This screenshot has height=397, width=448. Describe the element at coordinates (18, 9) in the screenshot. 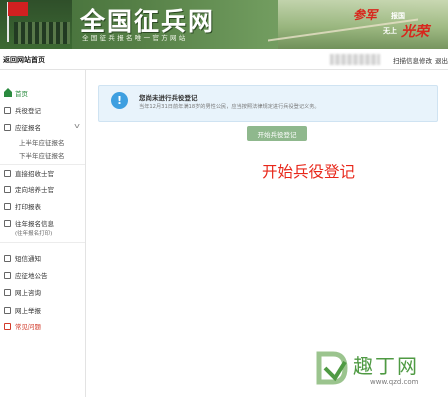

I see `flag-icon` at that location.